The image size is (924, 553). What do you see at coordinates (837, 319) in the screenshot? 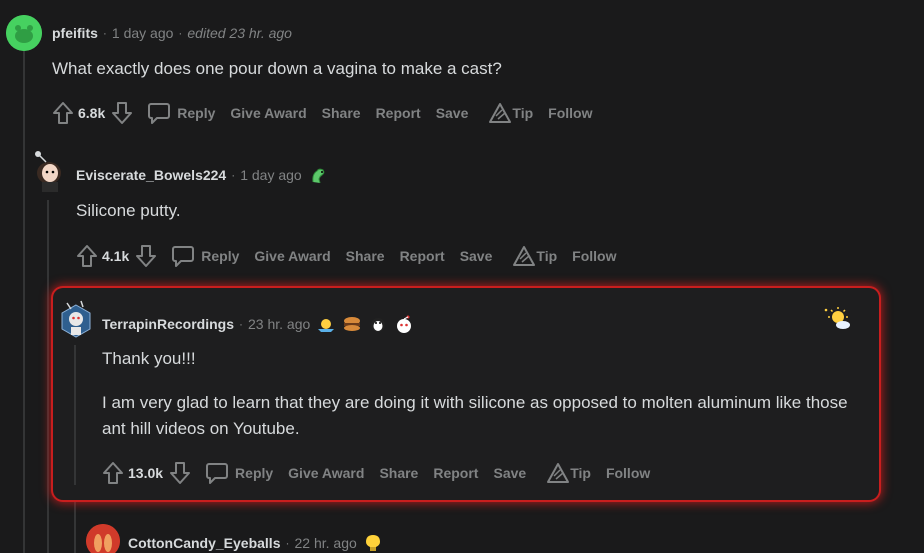
I see `award-sun-cloud-icon` at bounding box center [837, 319].